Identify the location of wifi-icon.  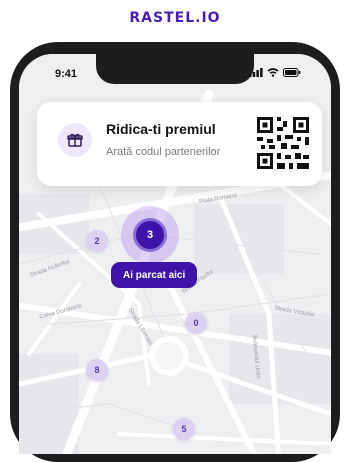
(273, 72).